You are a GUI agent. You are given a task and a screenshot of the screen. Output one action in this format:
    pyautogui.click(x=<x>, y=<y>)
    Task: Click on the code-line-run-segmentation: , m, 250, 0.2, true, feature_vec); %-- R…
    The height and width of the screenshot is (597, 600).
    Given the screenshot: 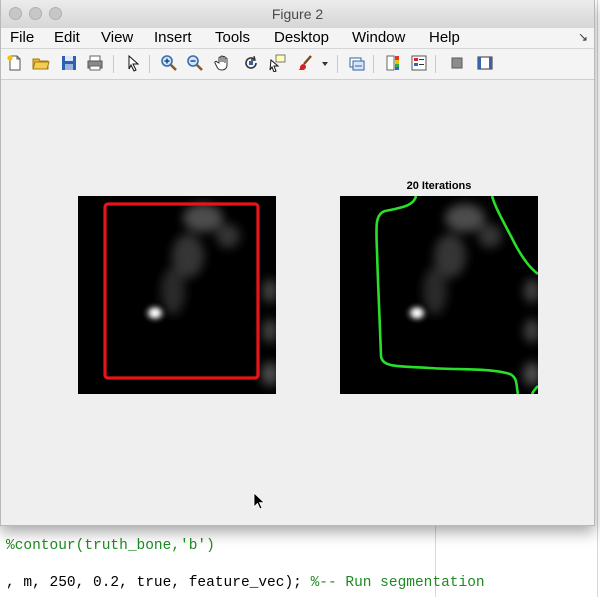 What is the action you would take?
    pyautogui.click(x=245, y=583)
    